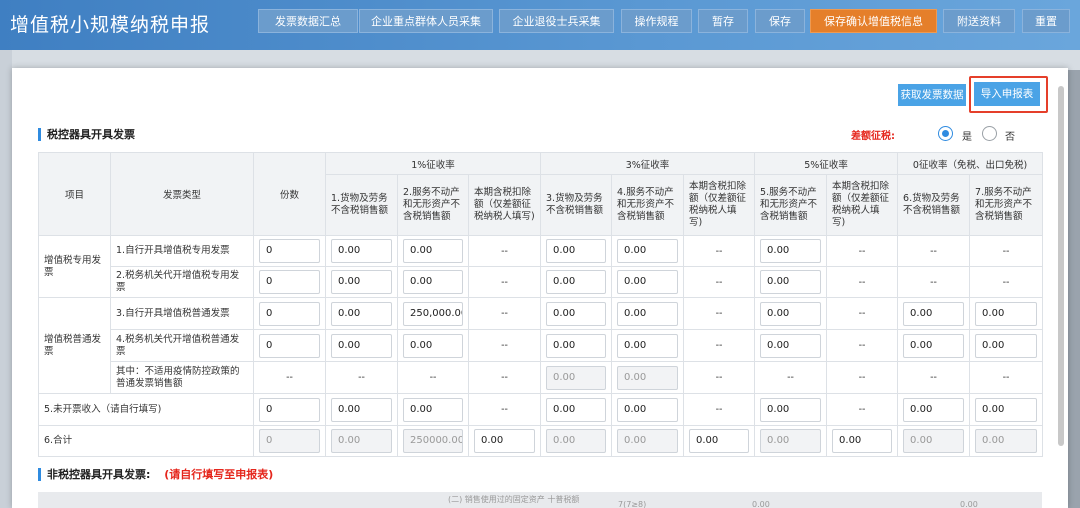 The height and width of the screenshot is (508, 1080). Describe the element at coordinates (1061, 266) in the screenshot. I see `vertical-scrollbar` at that location.